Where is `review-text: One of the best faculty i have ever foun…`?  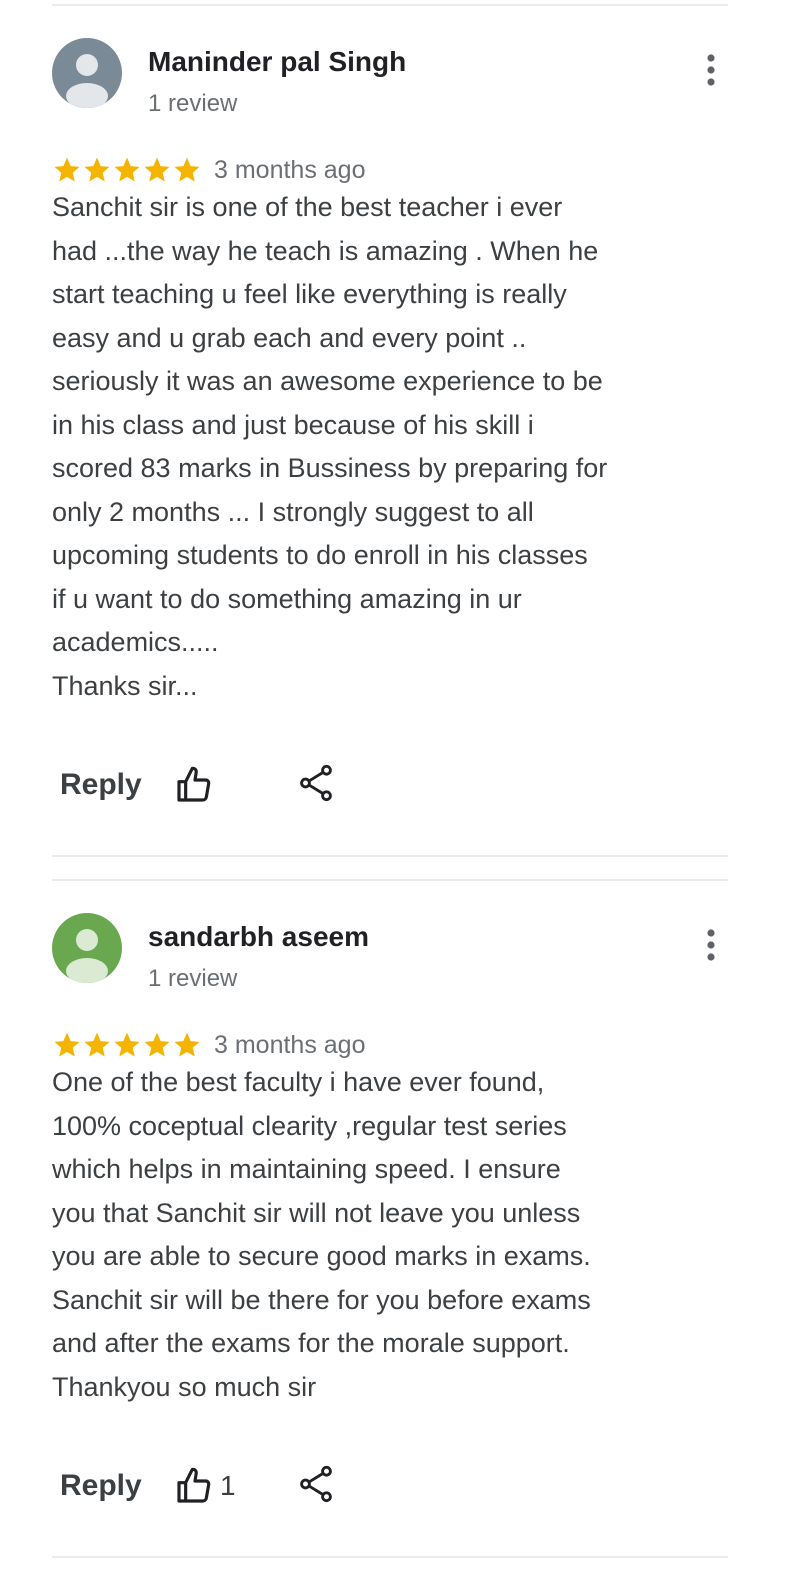 review-text: One of the best faculty i have ever foun… is located at coordinates (321, 1234).